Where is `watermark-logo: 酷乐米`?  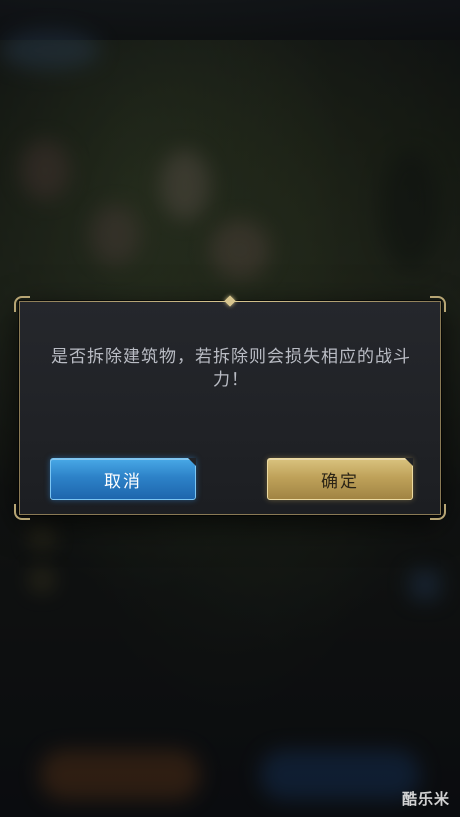
watermark-logo: 酷乐米 is located at coordinates (425, 799).